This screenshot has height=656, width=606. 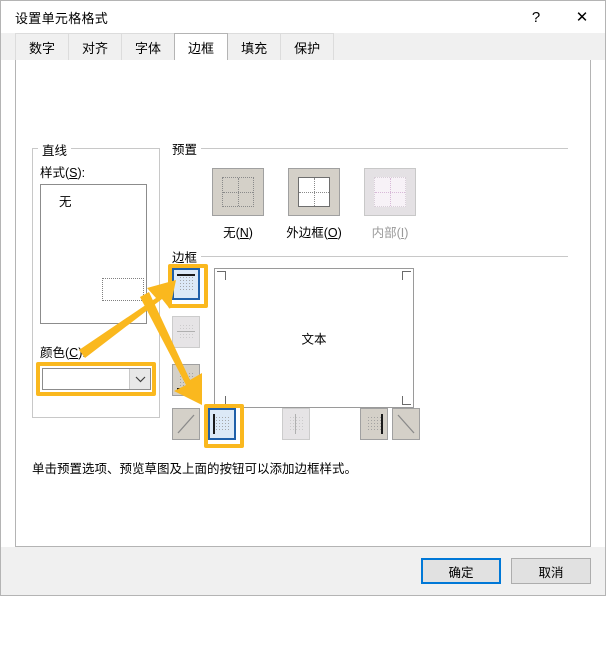 What do you see at coordinates (254, 46) in the screenshot?
I see `tab-fill: 填充` at bounding box center [254, 46].